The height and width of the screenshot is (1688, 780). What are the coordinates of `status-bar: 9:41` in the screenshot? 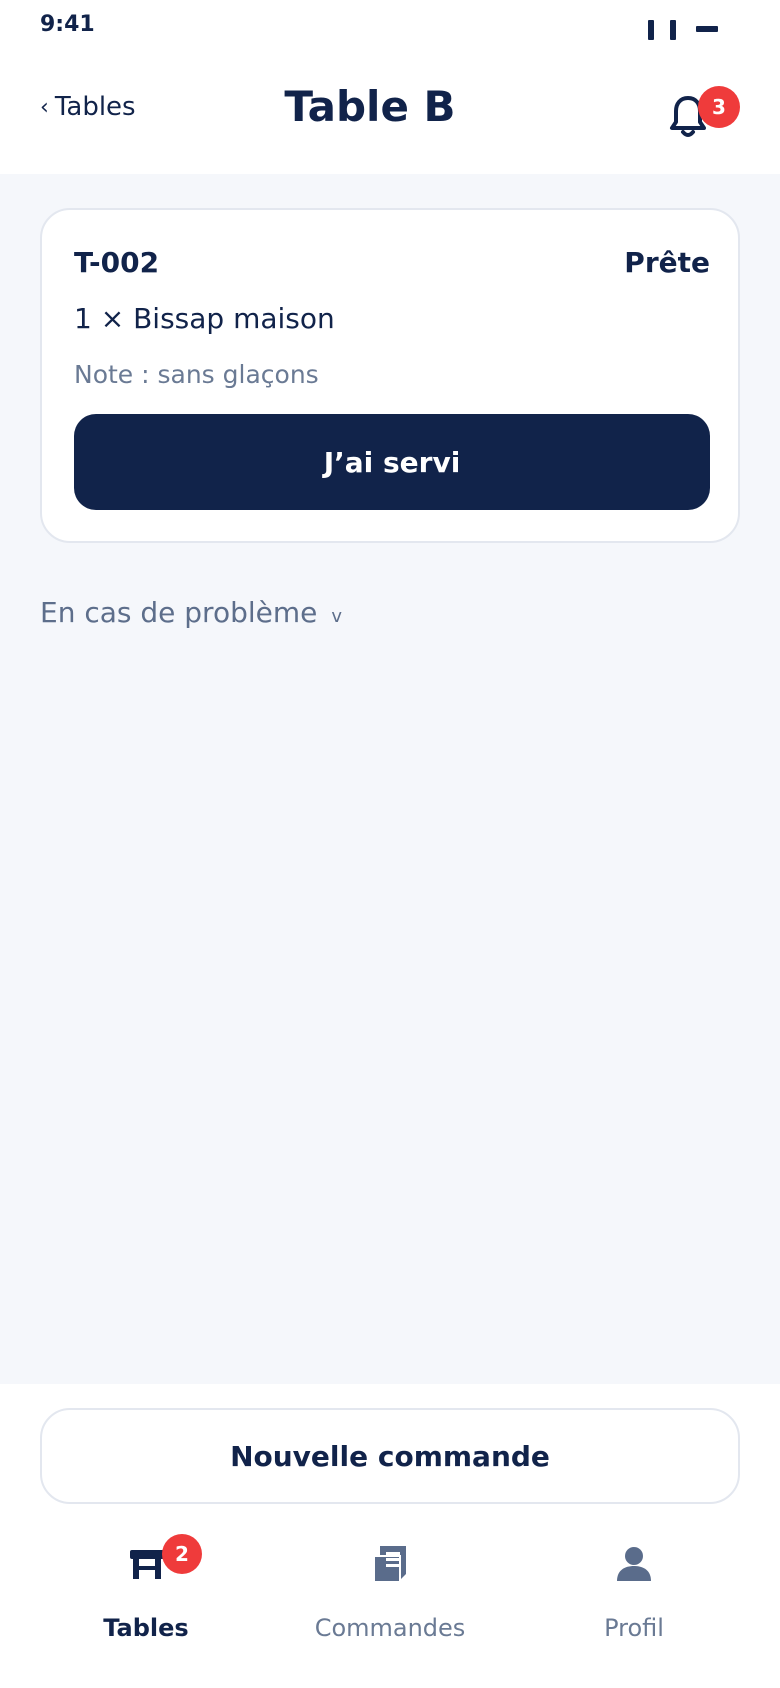 It's located at (390, 25).